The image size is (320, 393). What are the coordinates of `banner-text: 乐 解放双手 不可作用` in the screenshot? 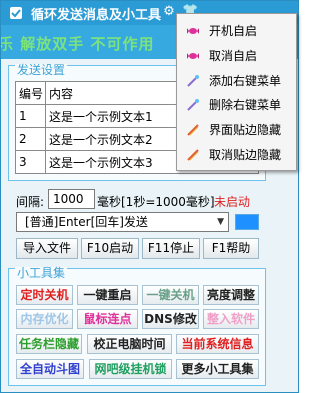 It's located at (78, 44).